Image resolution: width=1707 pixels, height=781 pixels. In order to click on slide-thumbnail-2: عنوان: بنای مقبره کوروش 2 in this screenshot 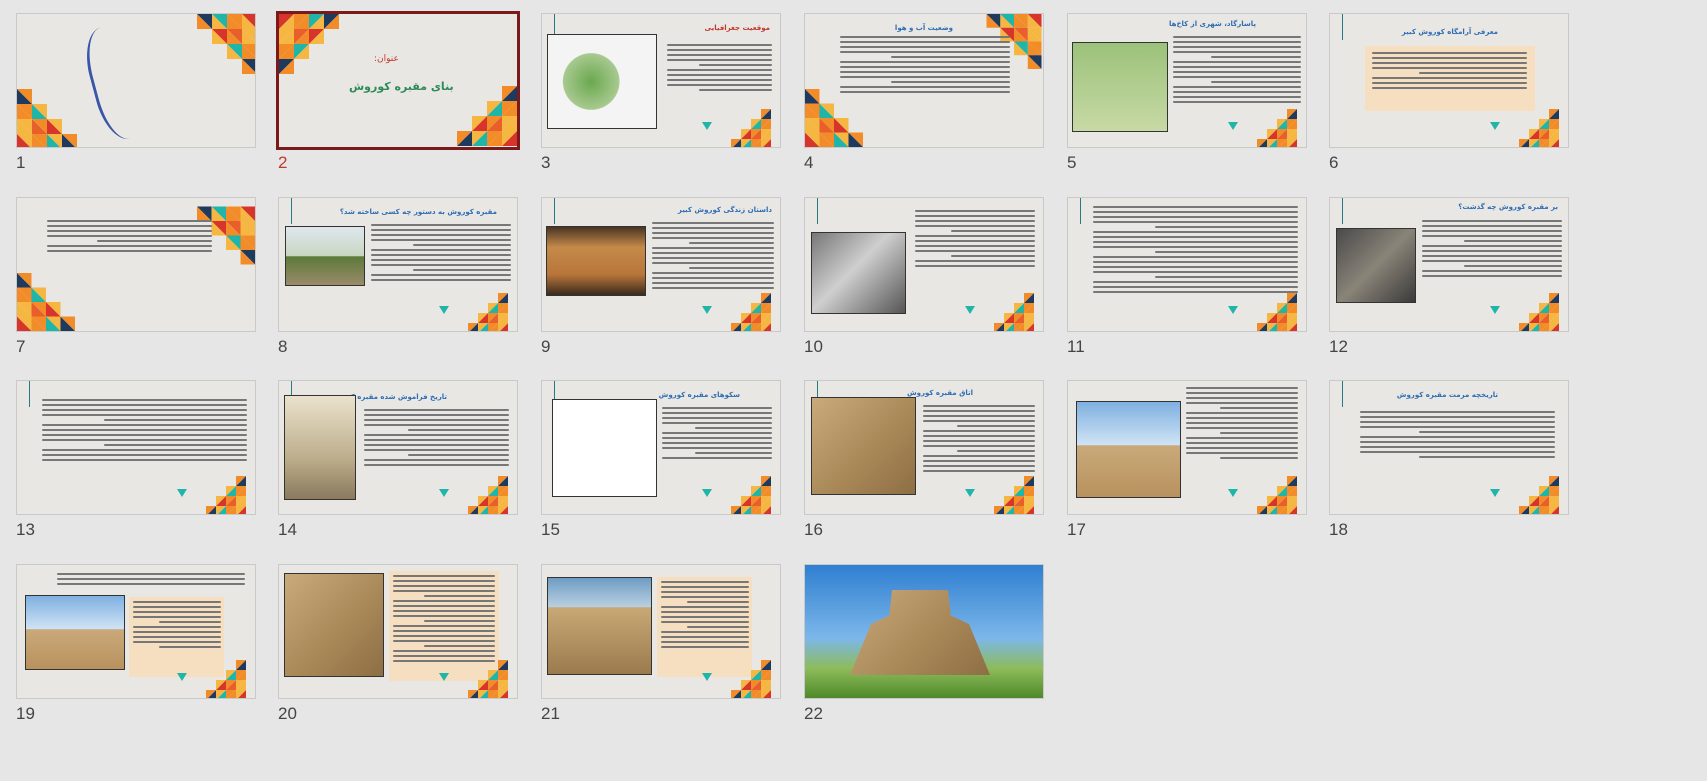, I will do `click(398, 107)`.